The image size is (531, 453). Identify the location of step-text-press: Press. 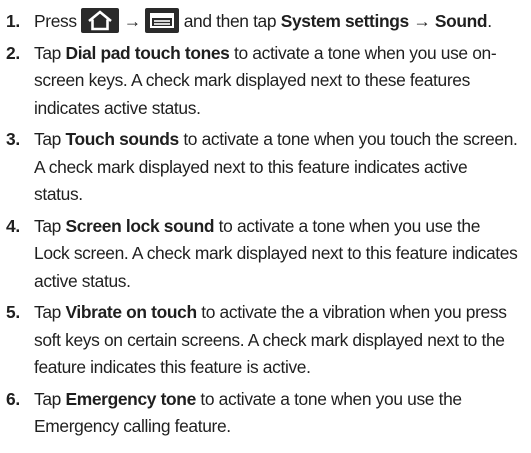
(55, 21).